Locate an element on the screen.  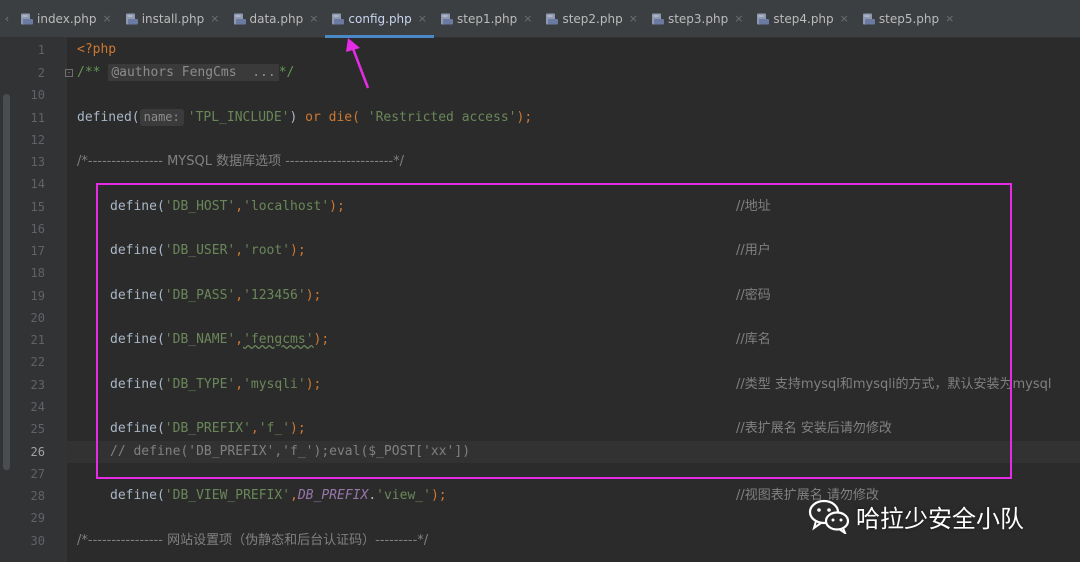
tab-index: index.php × is located at coordinates (66, 19).